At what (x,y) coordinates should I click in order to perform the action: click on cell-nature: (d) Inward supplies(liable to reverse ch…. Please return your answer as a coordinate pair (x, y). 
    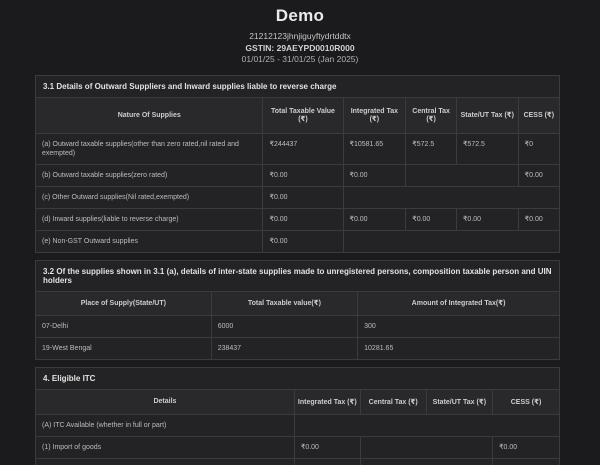
    Looking at the image, I should click on (149, 219).